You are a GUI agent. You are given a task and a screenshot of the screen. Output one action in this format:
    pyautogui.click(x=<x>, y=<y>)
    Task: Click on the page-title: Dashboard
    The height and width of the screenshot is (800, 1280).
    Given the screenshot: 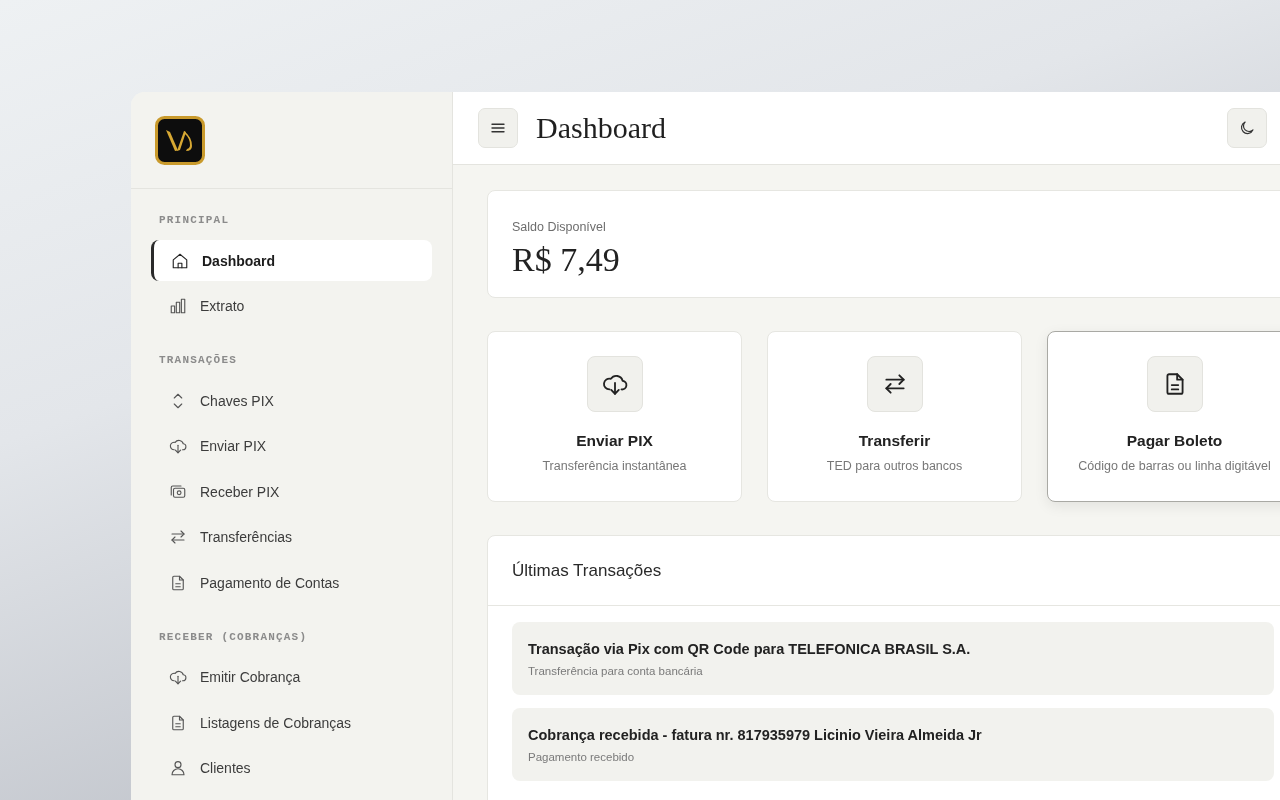 What is the action you would take?
    pyautogui.click(x=601, y=128)
    